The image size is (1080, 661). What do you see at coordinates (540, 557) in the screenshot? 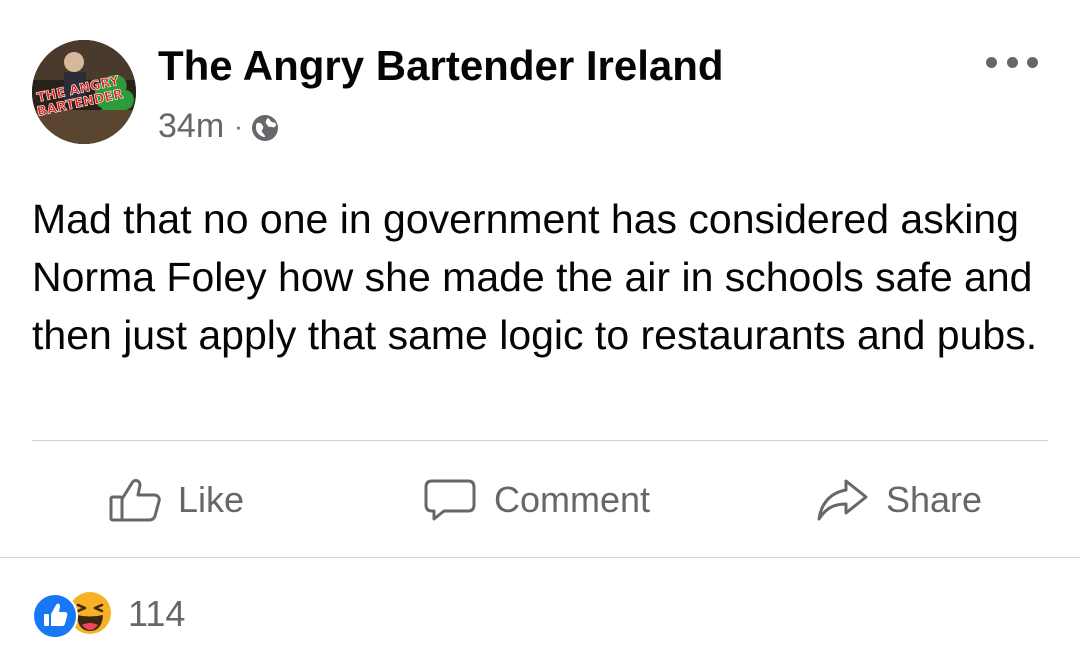
I see `divider` at bounding box center [540, 557].